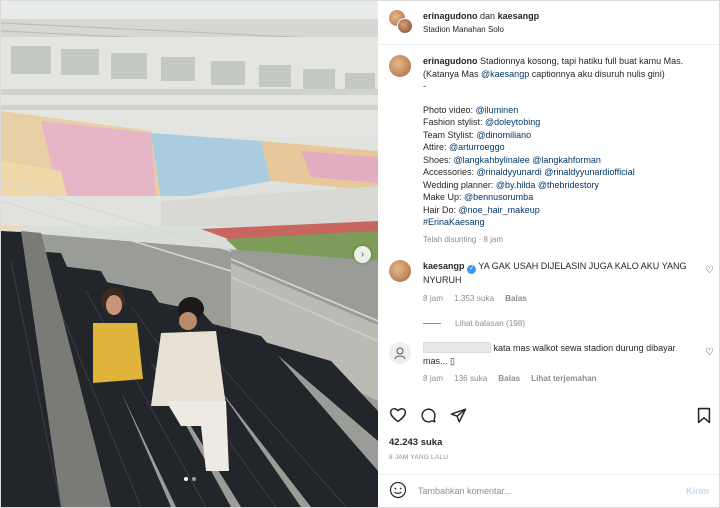 The image size is (720, 508). I want to click on comment-bubble-icon, so click(428, 415).